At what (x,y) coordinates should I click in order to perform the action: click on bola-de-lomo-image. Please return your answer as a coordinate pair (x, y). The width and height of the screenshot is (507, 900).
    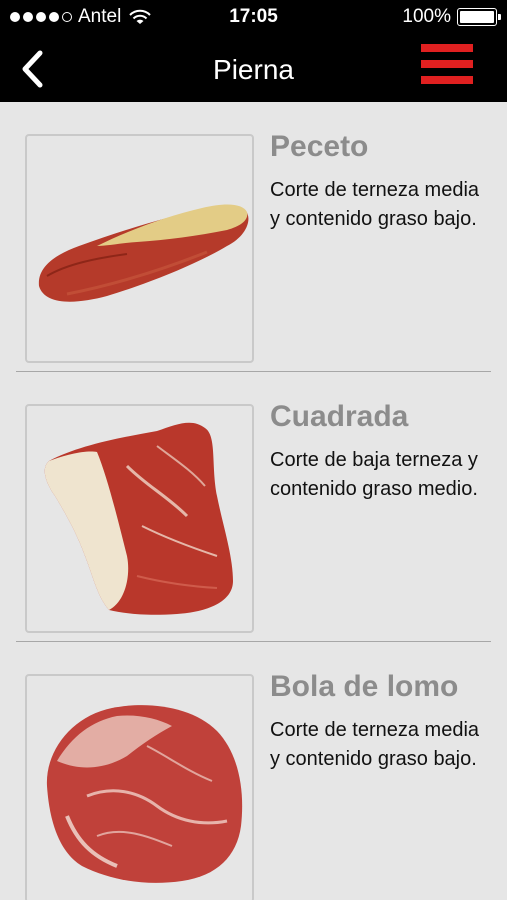
    Looking at the image, I should click on (144, 794).